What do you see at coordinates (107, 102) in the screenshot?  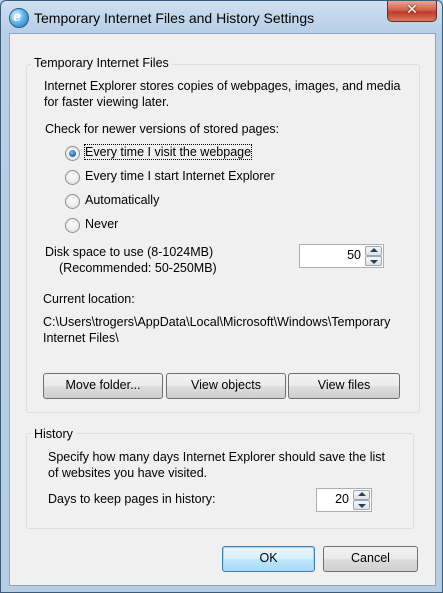 I see `tif-description-line2: for faster viewing later.` at bounding box center [107, 102].